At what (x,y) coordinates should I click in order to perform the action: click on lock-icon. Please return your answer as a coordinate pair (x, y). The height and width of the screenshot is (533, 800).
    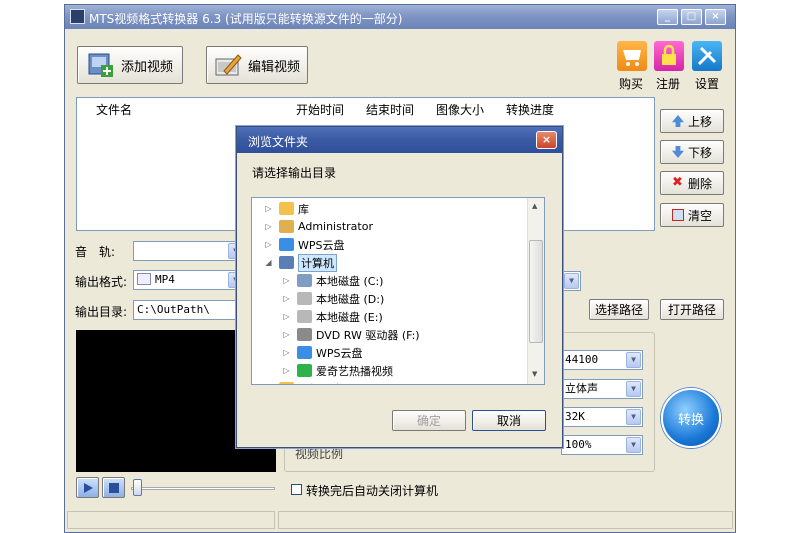
    Looking at the image, I should click on (669, 56).